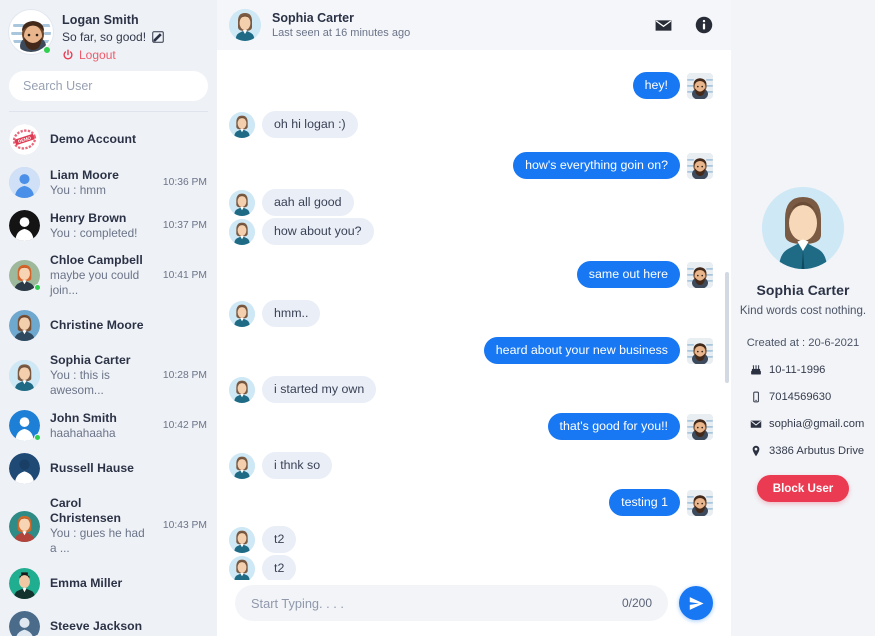 This screenshot has width=875, height=636. Describe the element at coordinates (471, 350) in the screenshot. I see `outgoing-message: heard about your new business` at that location.